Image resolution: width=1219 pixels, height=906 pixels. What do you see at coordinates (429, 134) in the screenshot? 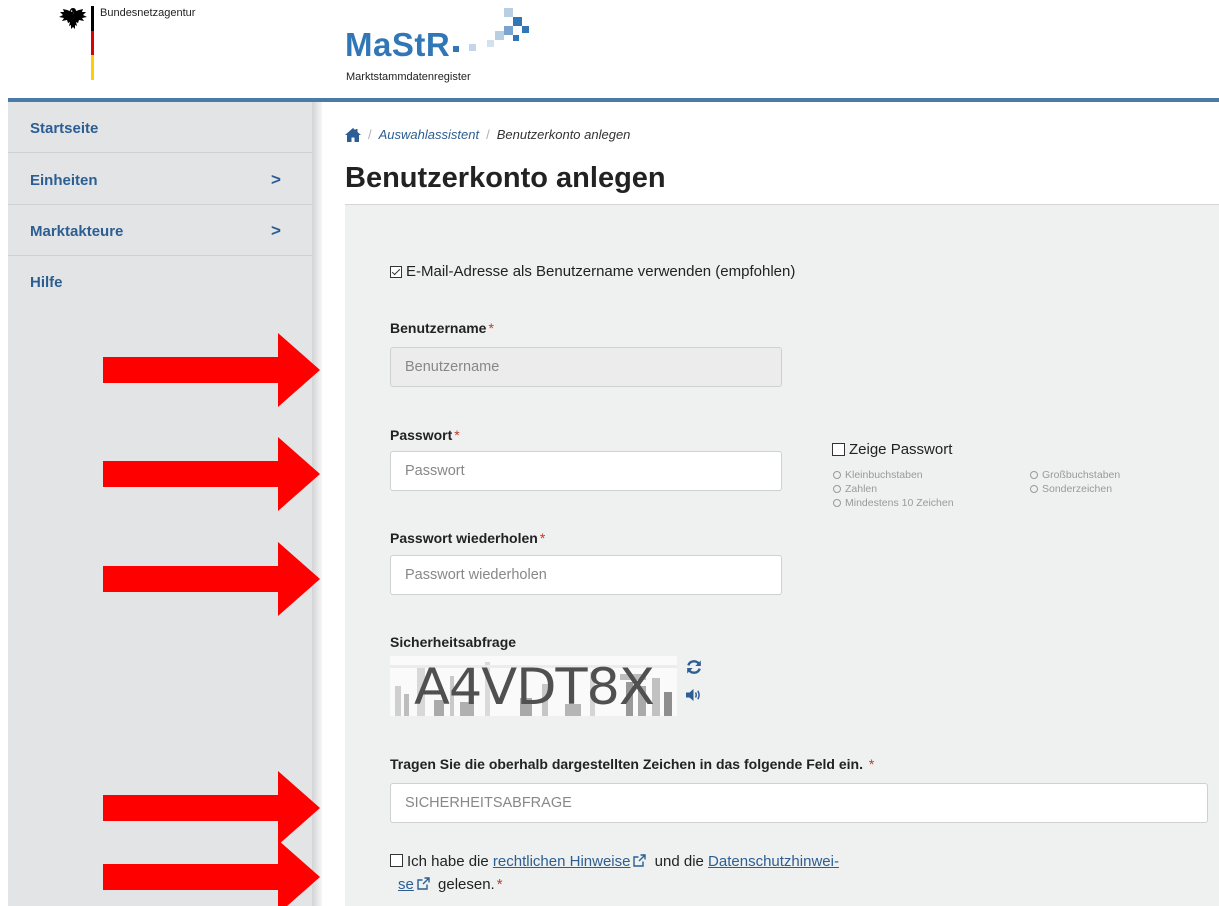
I see `breadcrumb-link-auswahlassistent: Auswahlassistent` at bounding box center [429, 134].